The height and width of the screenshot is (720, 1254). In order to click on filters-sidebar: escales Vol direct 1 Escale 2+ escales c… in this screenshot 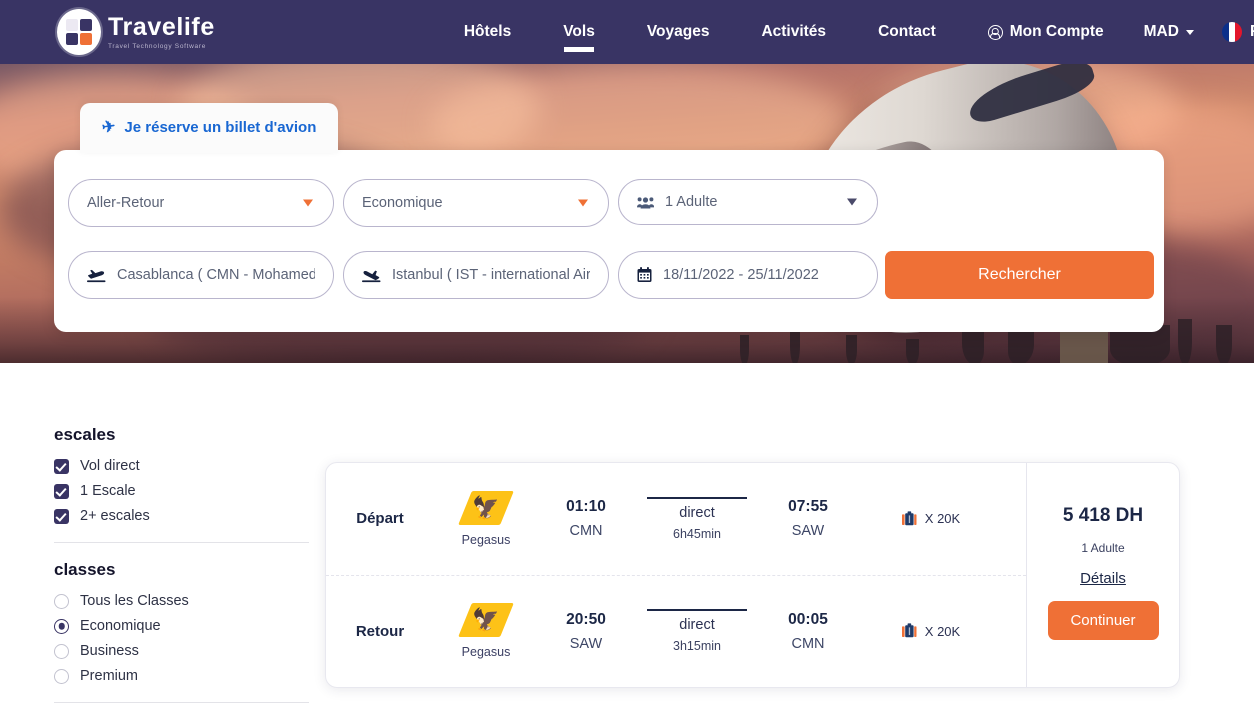, I will do `click(181, 572)`.